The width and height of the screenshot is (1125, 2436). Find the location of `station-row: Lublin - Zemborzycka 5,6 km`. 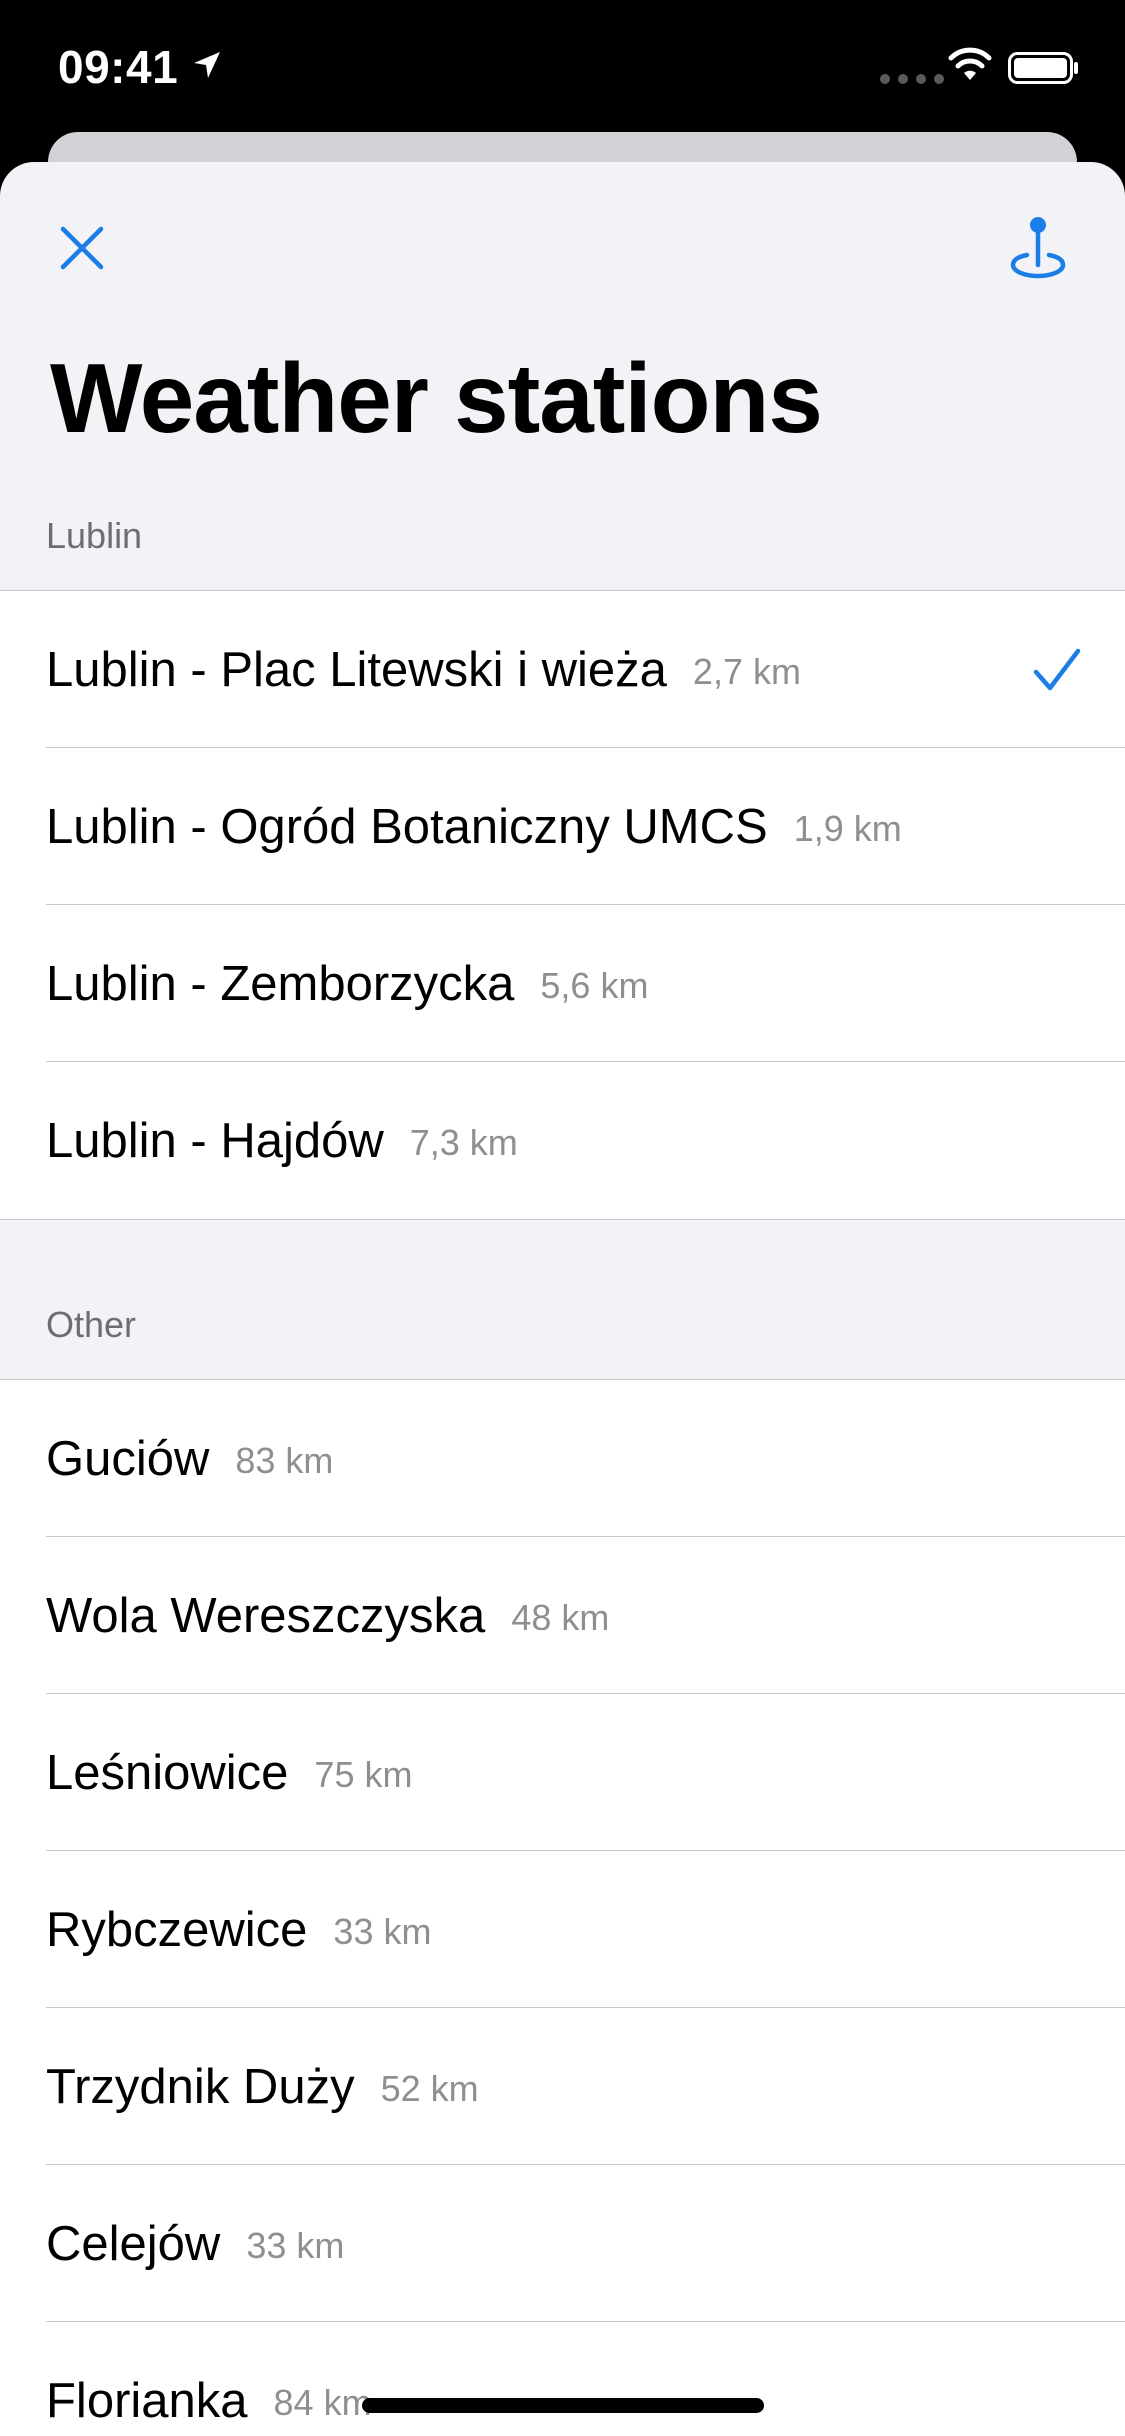

station-row: Lublin - Zemborzycka 5,6 km is located at coordinates (562, 983).